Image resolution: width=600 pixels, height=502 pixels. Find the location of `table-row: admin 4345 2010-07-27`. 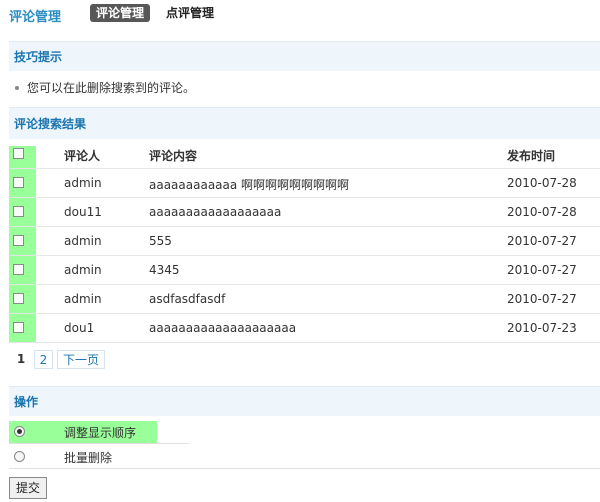

table-row: admin 4345 2010-07-27 is located at coordinates (304, 270).